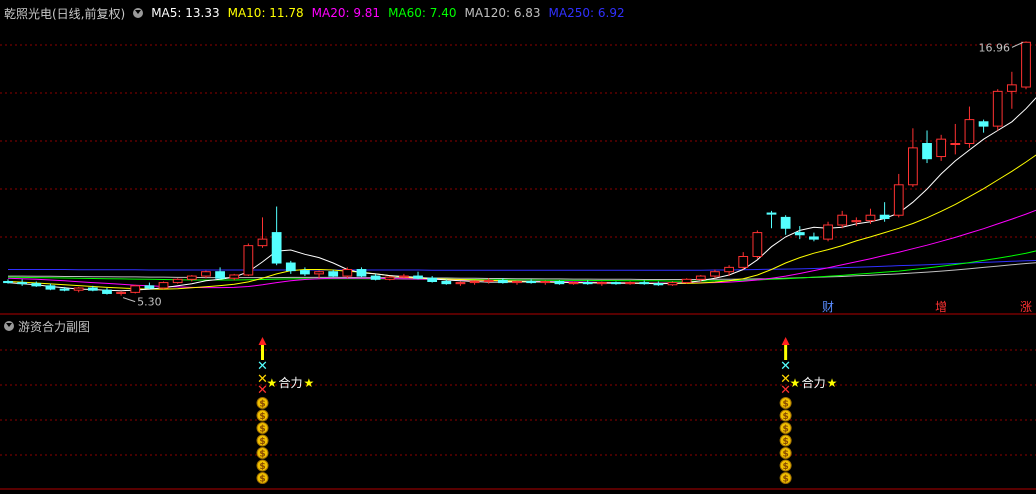 The height and width of the screenshot is (494, 1036). What do you see at coordinates (149, 302) in the screenshot?
I see `low-label: 5.30` at bounding box center [149, 302].